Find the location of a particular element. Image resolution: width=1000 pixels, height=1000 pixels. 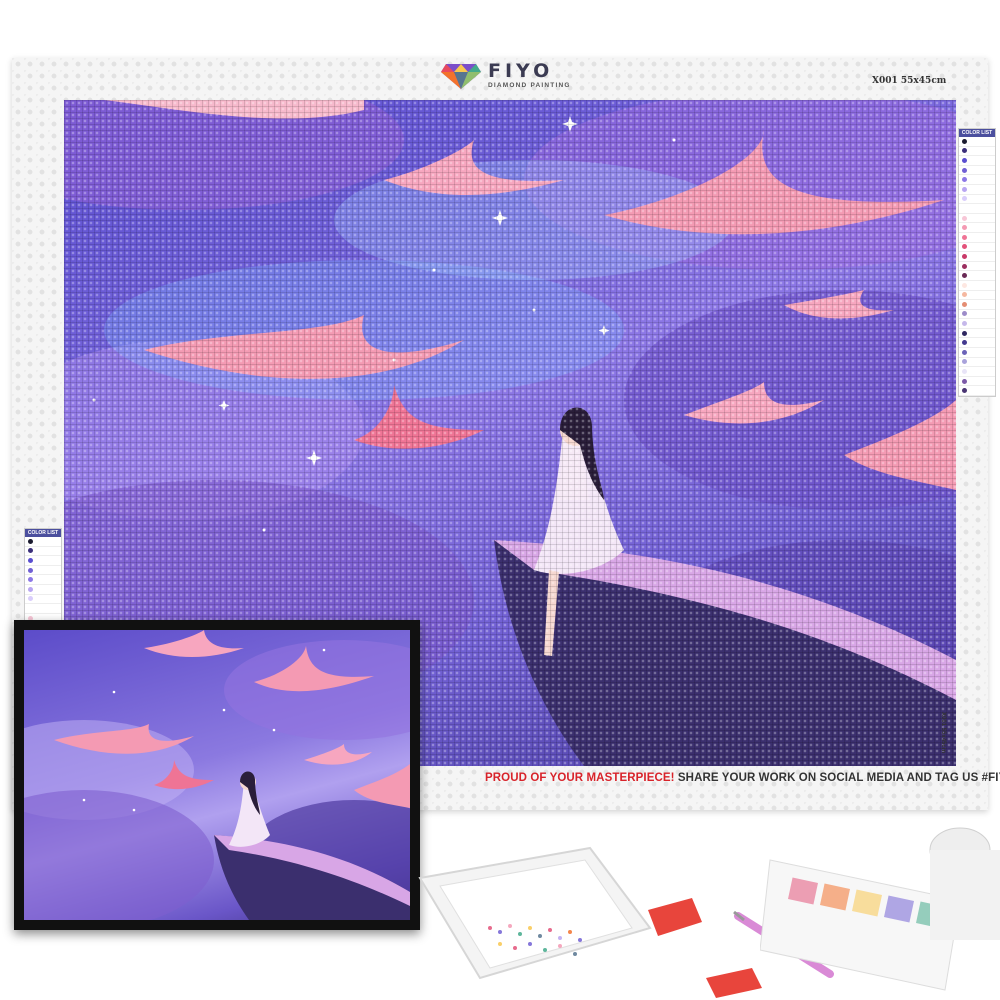

drill-tray-icon is located at coordinates (535, 913).